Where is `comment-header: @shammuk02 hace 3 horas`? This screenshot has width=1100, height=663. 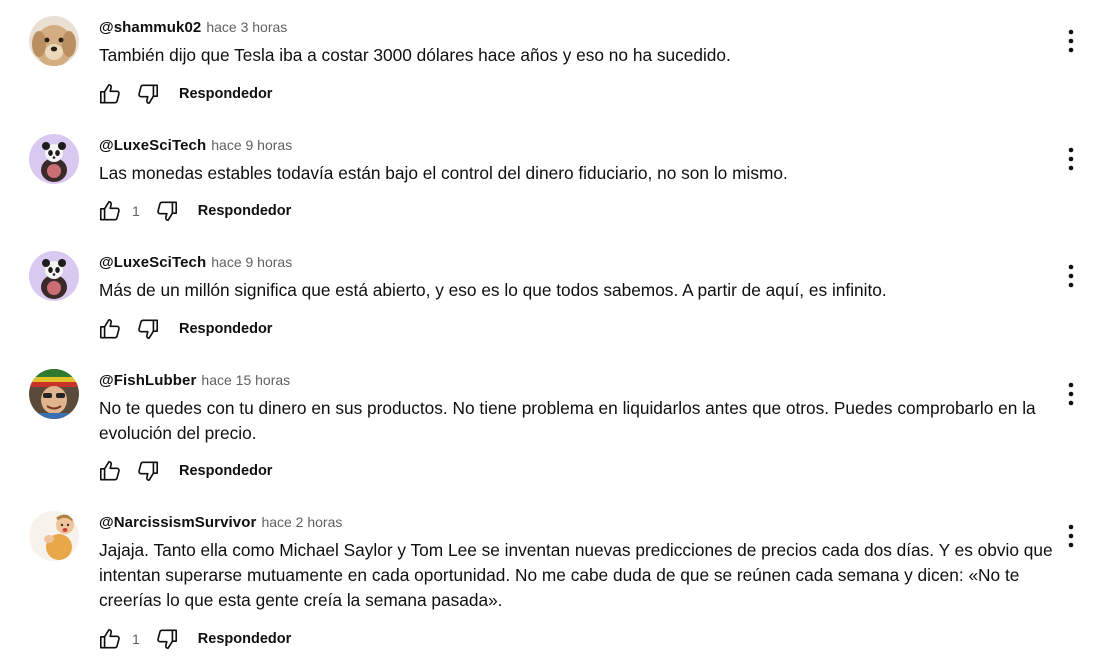
comment-header: @shammuk02 hace 3 horas is located at coordinates (193, 27).